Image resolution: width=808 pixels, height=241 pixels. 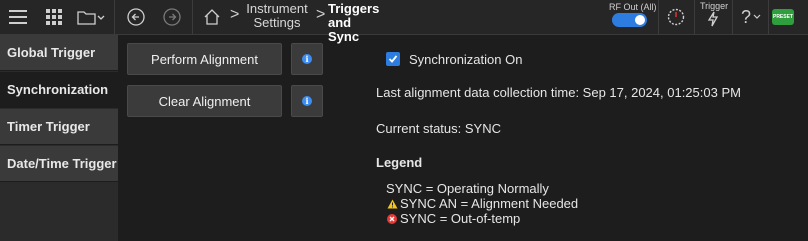 I want to click on legend-item-operating-normally: SYNC = Operating Normally, so click(x=467, y=188).